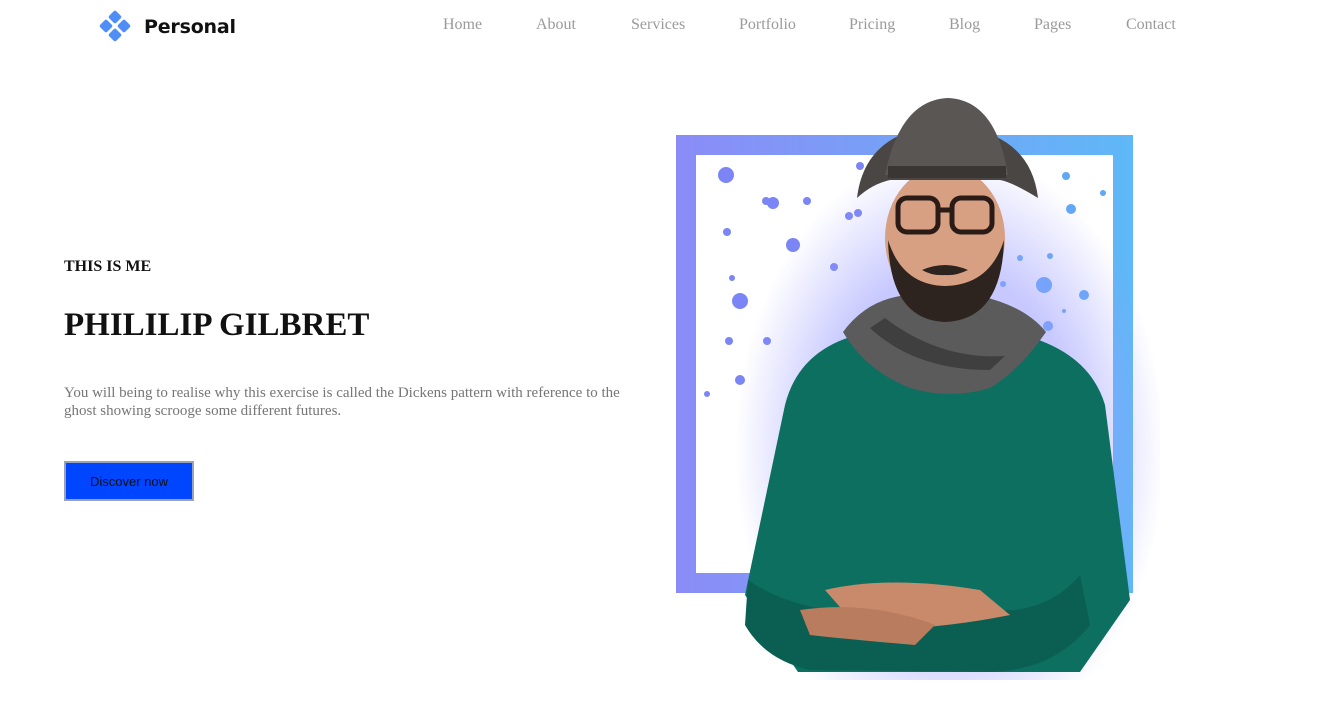  What do you see at coordinates (658, 25) in the screenshot?
I see `nav-item-services: Services` at bounding box center [658, 25].